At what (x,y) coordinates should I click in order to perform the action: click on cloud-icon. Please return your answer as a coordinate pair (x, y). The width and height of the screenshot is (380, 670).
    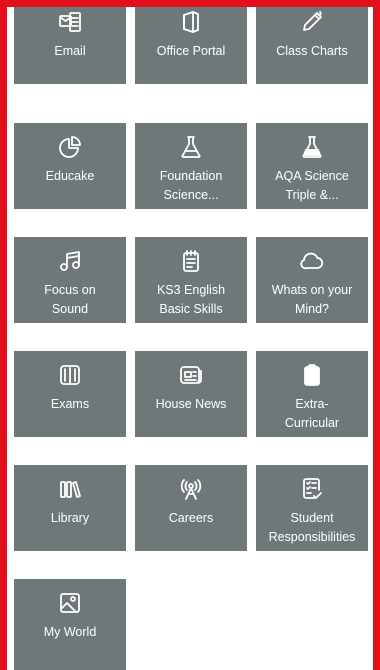
    Looking at the image, I should click on (312, 261).